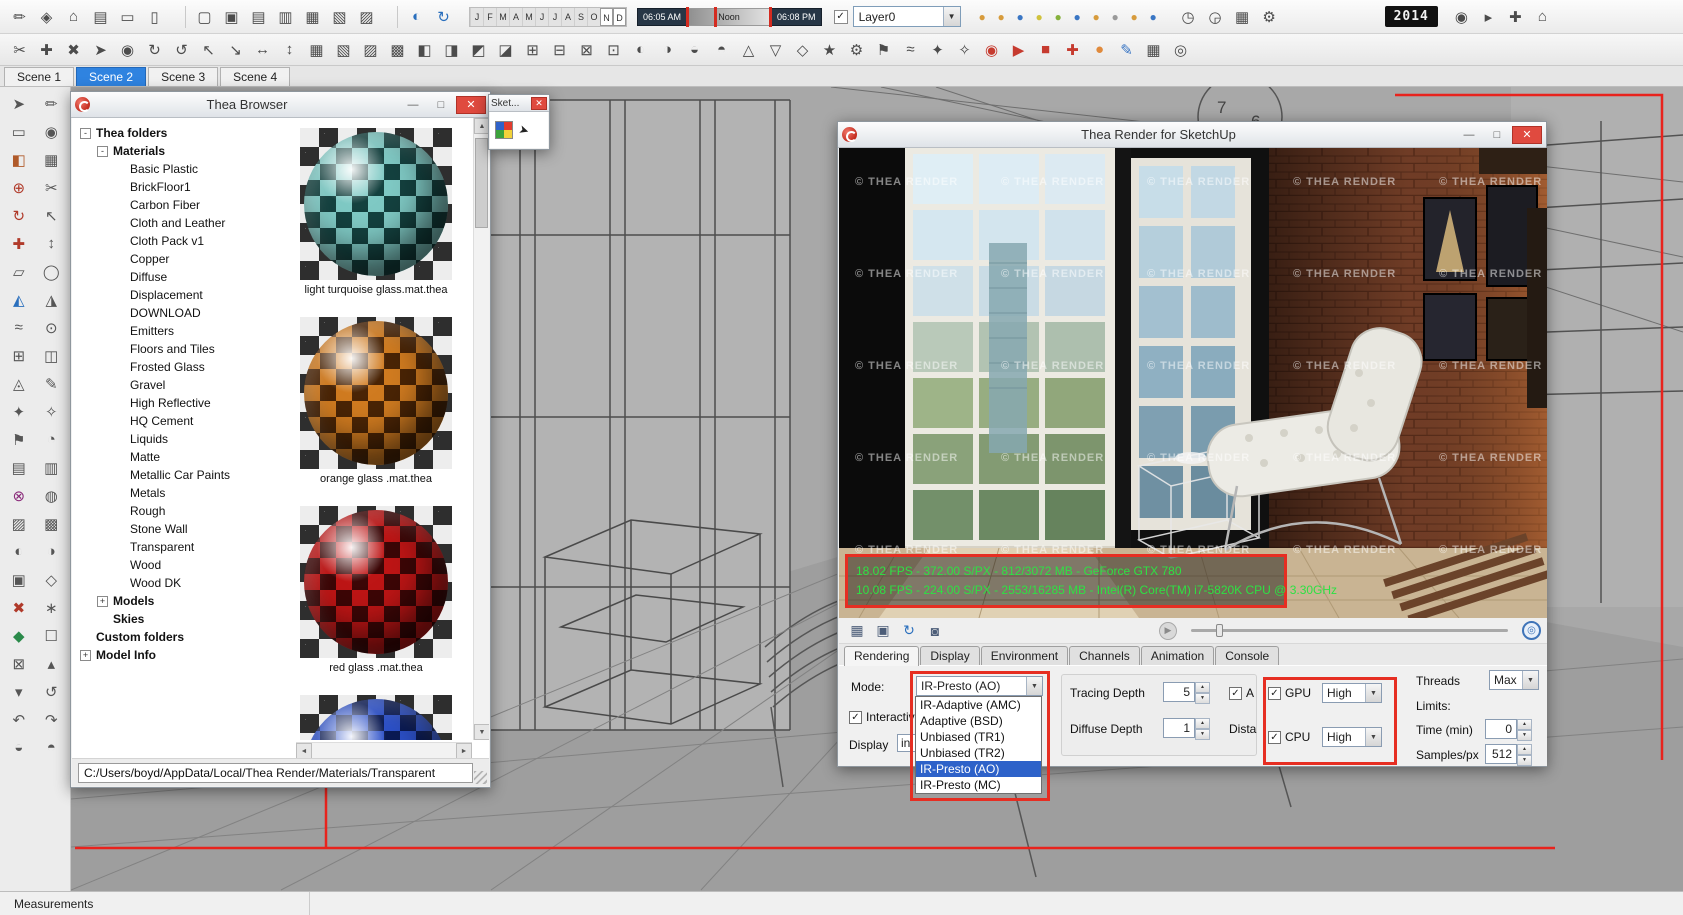 Image resolution: width=1683 pixels, height=915 pixels. What do you see at coordinates (52, 187) in the screenshot?
I see `scissors-tool-icon: ✂` at bounding box center [52, 187].